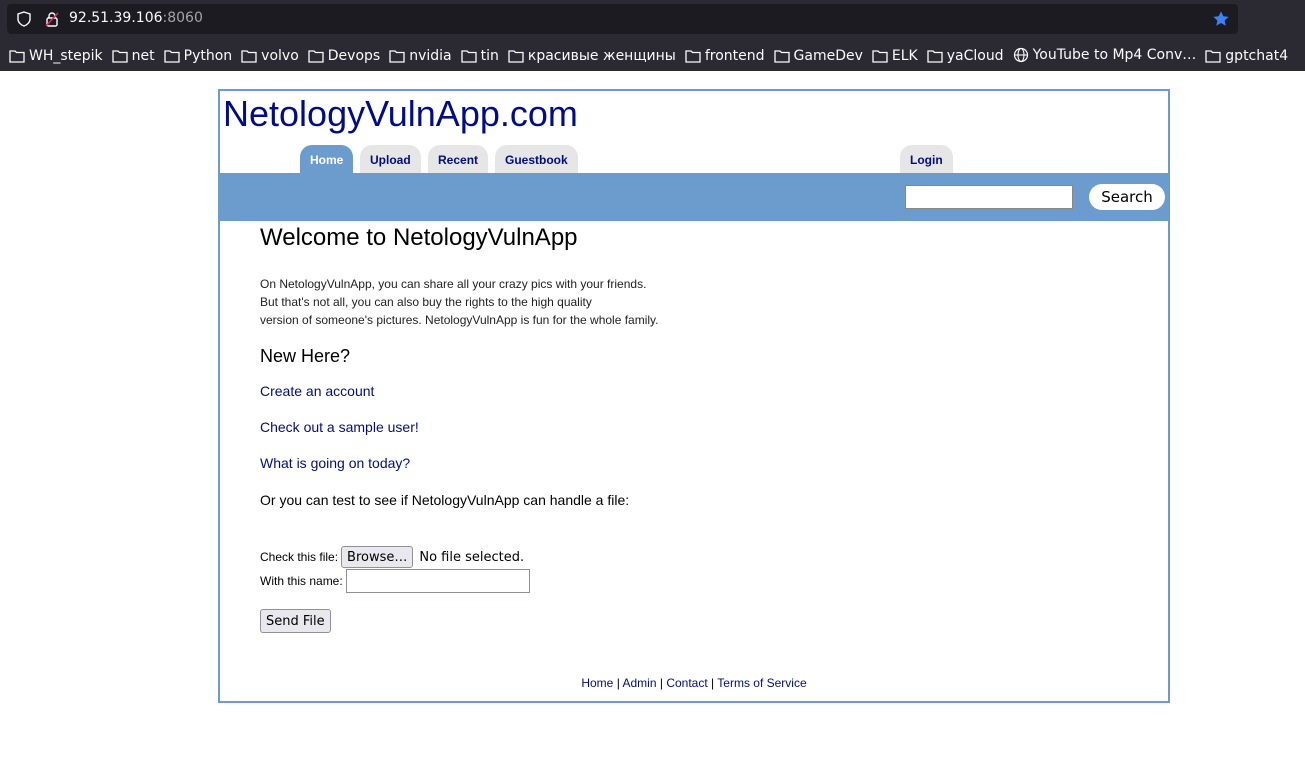 The image size is (1305, 759). I want to click on bookmark-label: net, so click(143, 56).